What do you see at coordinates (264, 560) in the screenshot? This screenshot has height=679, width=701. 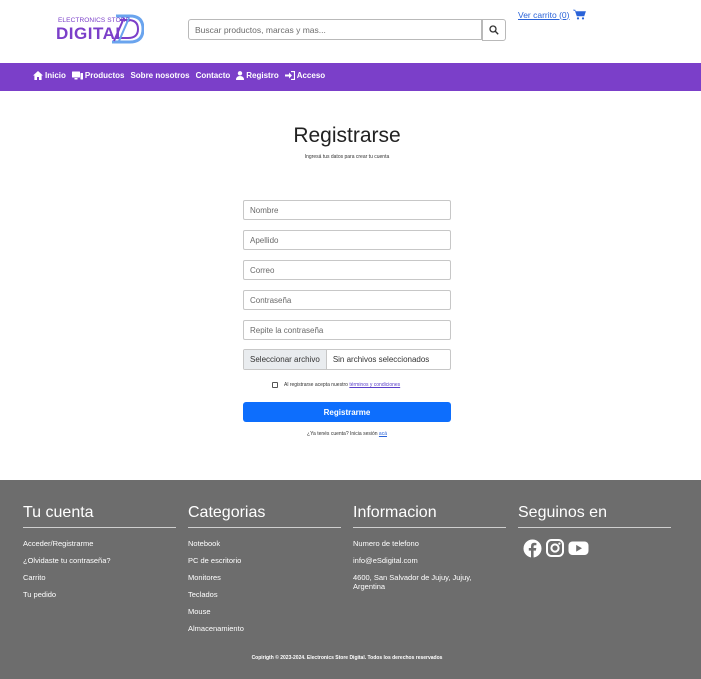 I see `footer-link-pc-escritorio: PC de escritorio` at bounding box center [264, 560].